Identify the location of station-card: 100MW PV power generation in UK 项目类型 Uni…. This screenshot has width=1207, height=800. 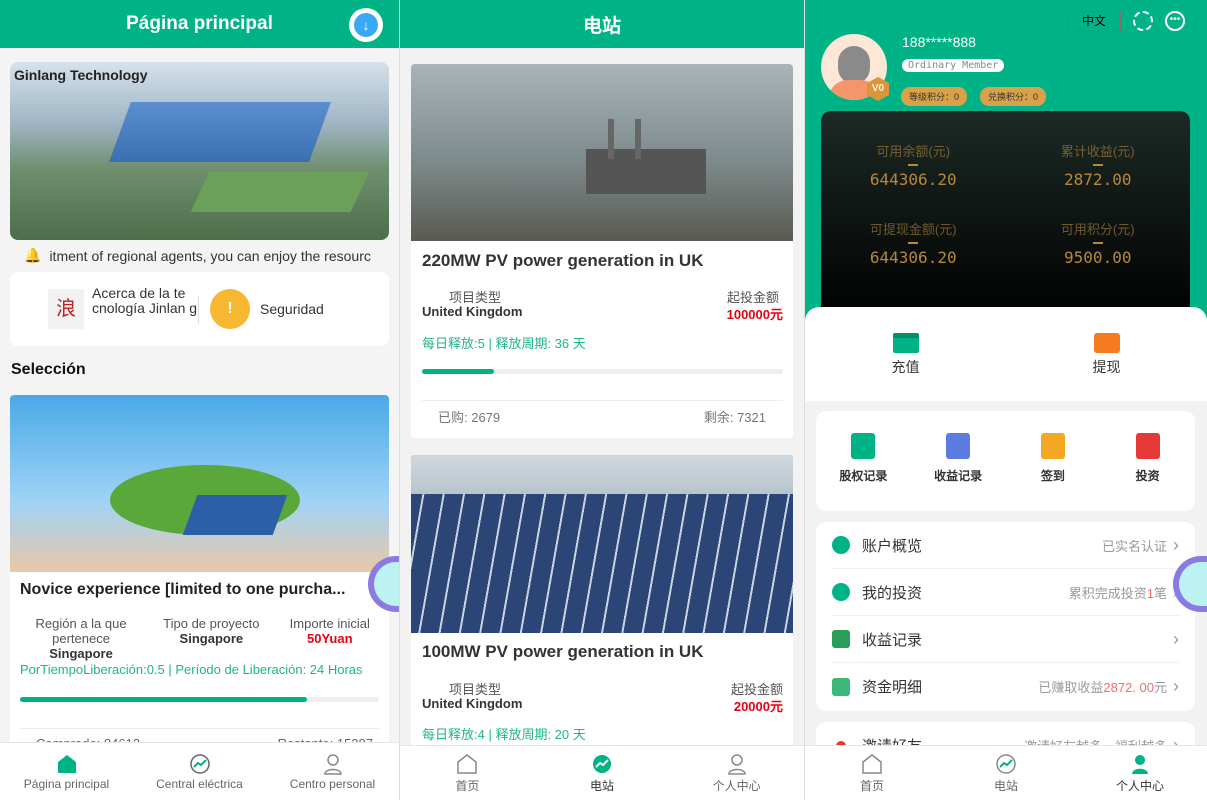
(602, 605).